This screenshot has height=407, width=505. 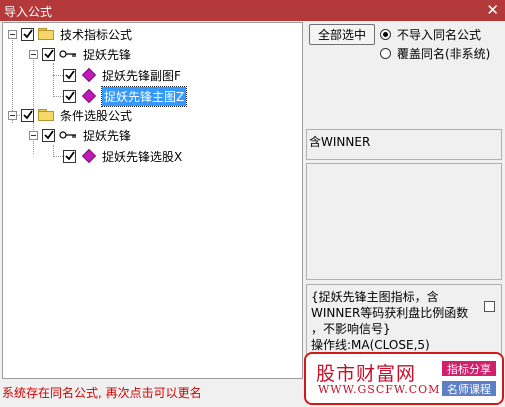 I want to click on radio-unselected-icon, so click(x=385, y=53).